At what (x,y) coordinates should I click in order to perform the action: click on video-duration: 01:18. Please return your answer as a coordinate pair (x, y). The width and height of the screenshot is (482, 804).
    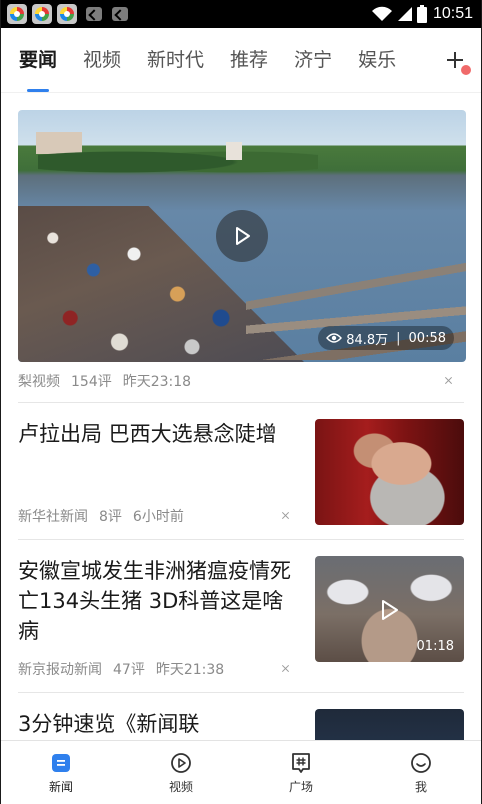
    Looking at the image, I should click on (435, 646).